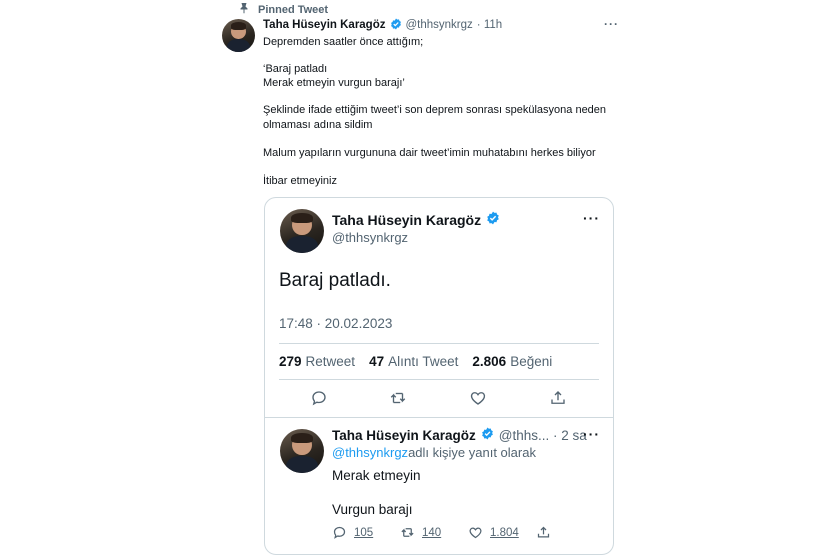  What do you see at coordinates (404, 435) in the screenshot?
I see `reply-author-name: Taha Hüseyin Karagöz` at bounding box center [404, 435].